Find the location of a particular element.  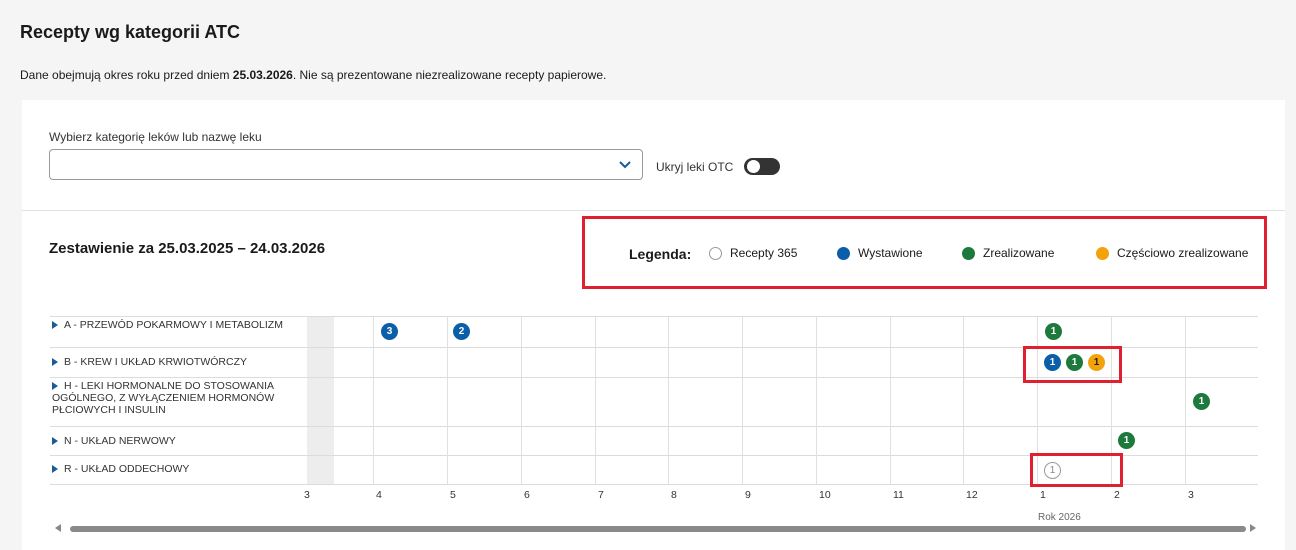

orange-dot-icon is located at coordinates (1102, 253).